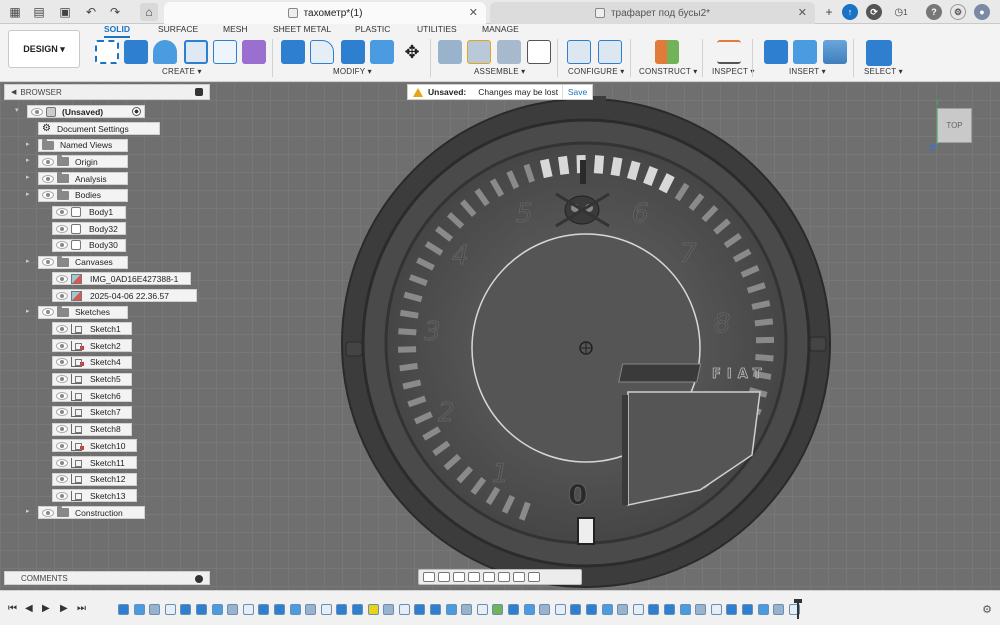  I want to click on browser-item-canvases: Canvases, so click(83, 262).